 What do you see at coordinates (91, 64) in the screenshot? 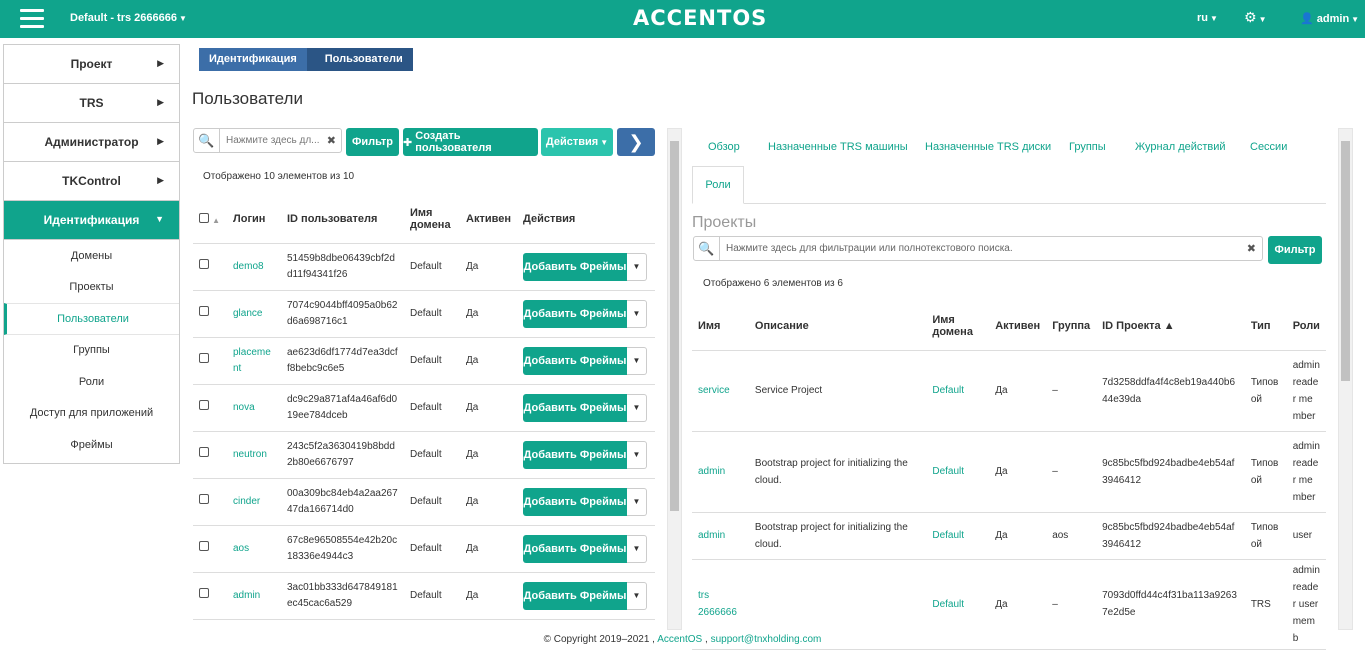
I see `sidebar-item-project: Проект ▶` at bounding box center [91, 64].